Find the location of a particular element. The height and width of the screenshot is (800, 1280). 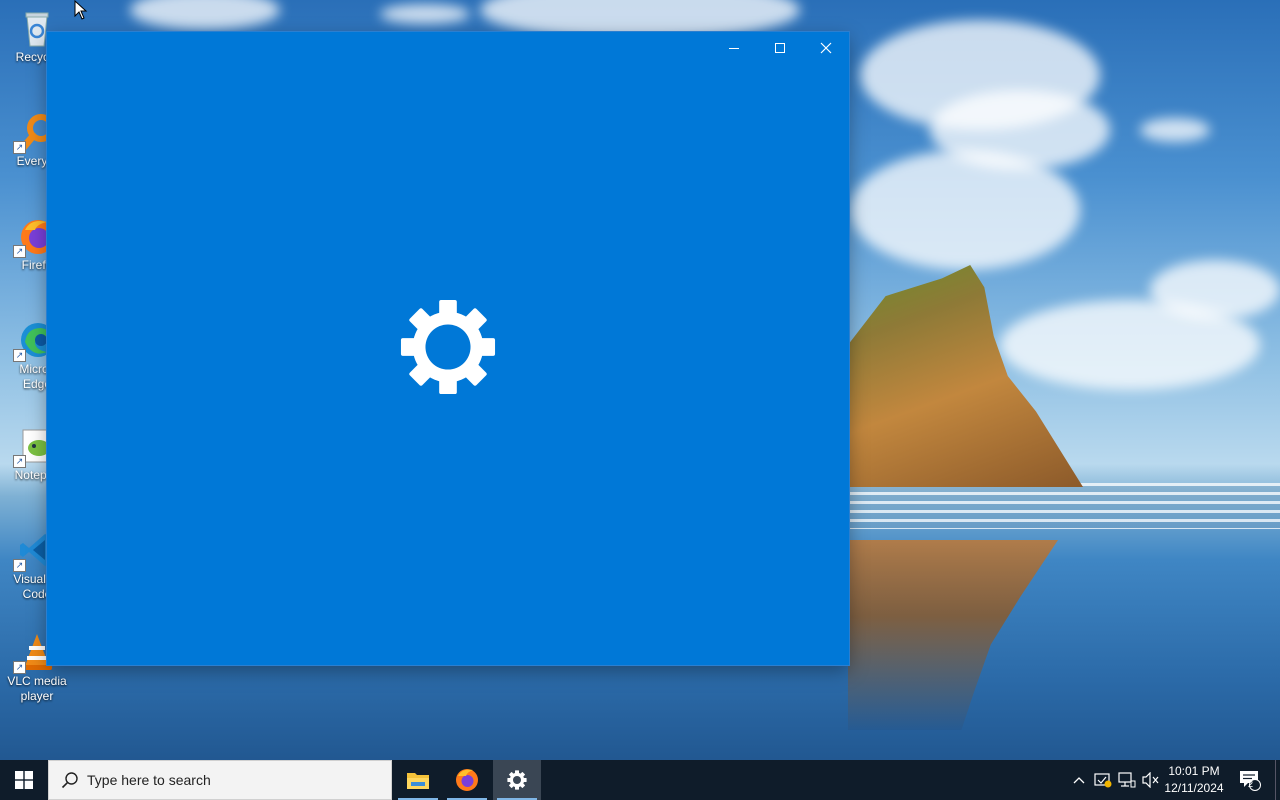

tray-network-button is located at coordinates (1127, 780).